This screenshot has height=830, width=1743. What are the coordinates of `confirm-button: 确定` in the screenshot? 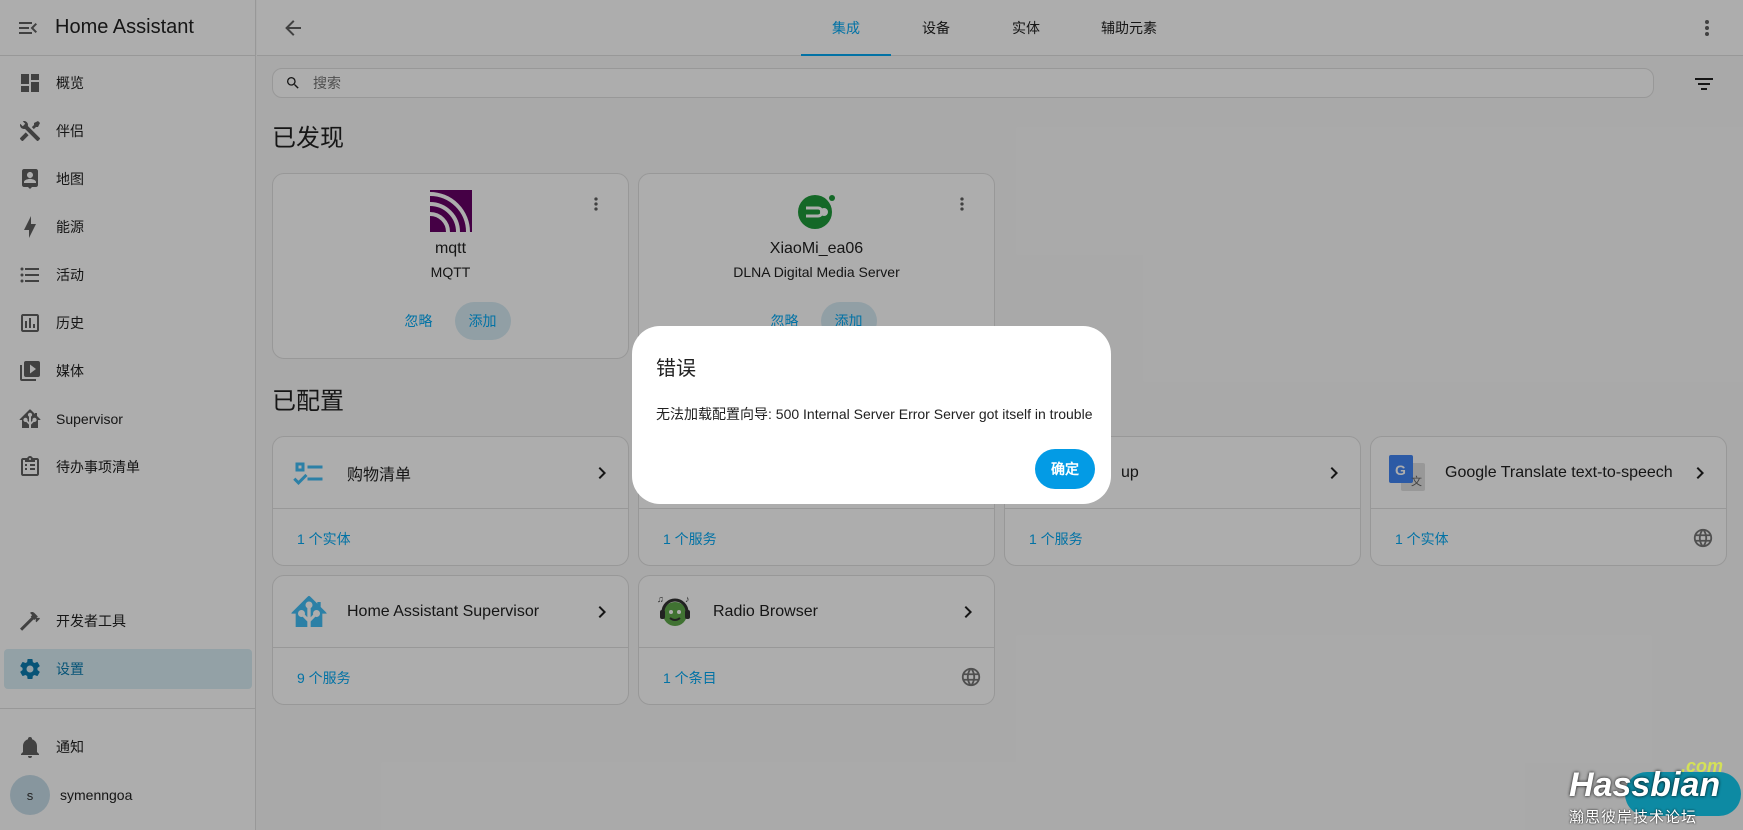 It's located at (1065, 469).